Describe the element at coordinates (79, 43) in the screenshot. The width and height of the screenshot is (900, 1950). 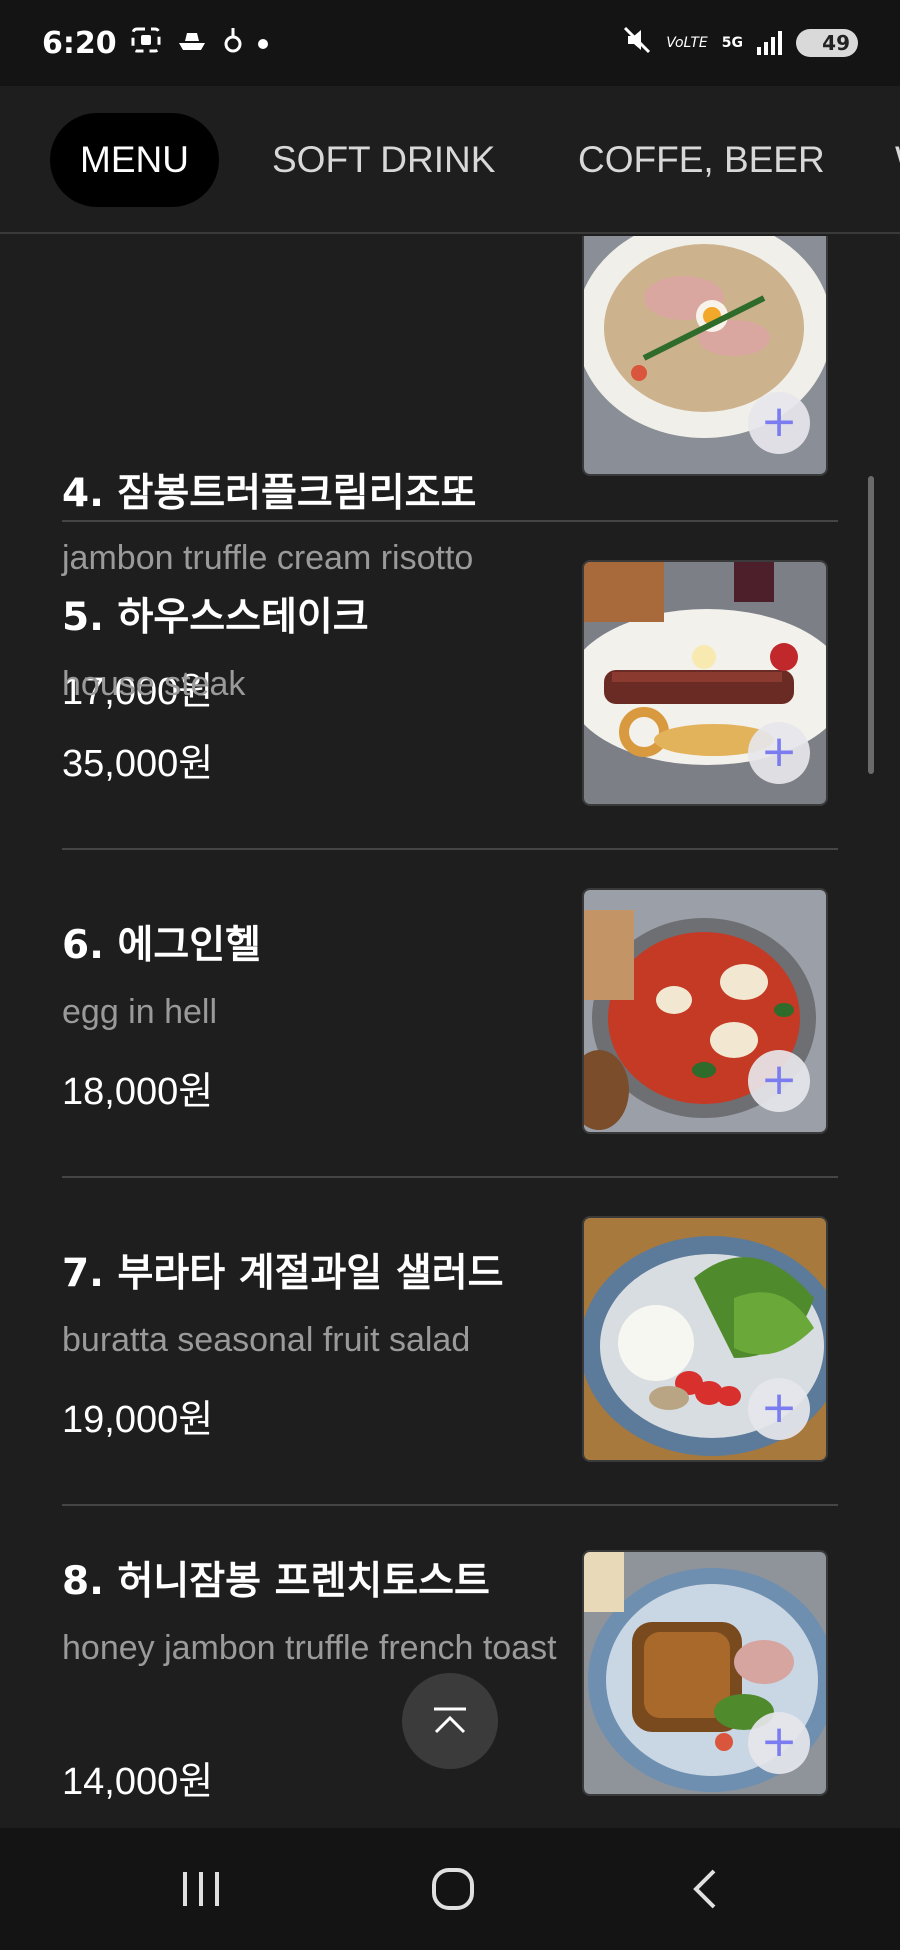
I see `status-time: 6:20` at that location.